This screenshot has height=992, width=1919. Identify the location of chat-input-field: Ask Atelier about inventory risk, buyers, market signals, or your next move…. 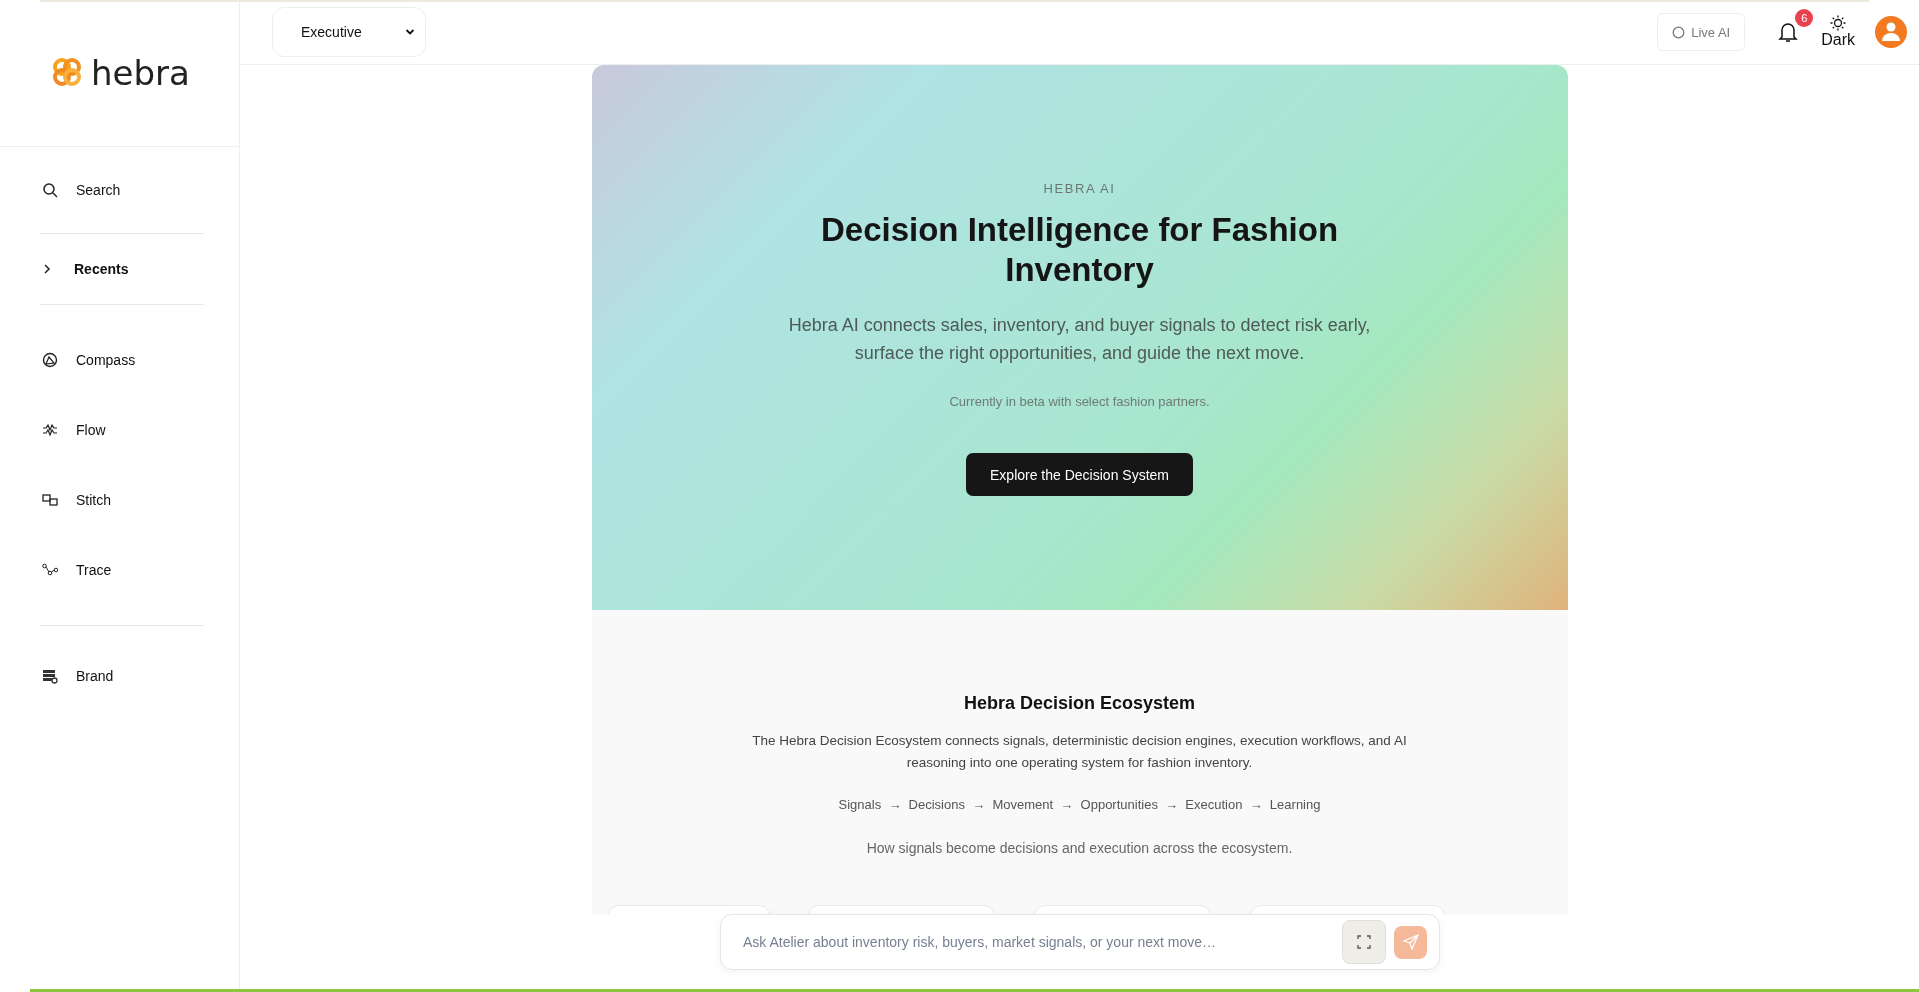
(1037, 942).